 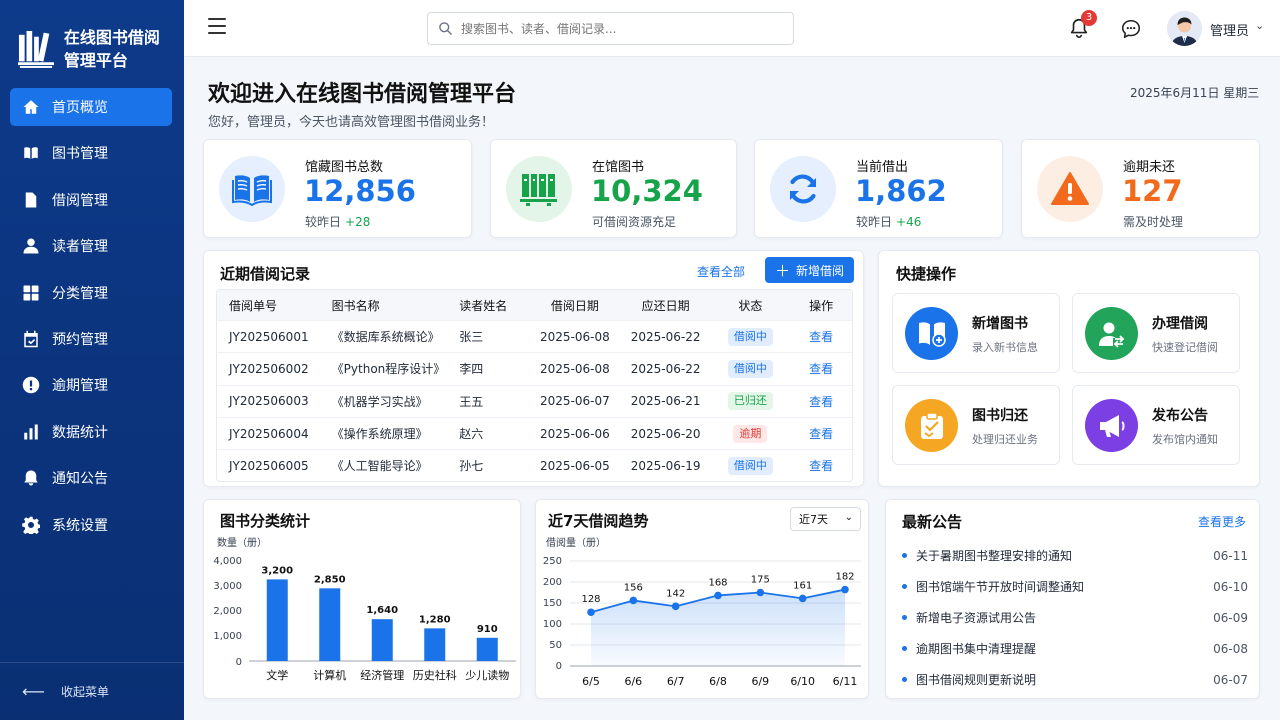 I want to click on sidebar-item-statistics: 数据统计, so click(x=91, y=432).